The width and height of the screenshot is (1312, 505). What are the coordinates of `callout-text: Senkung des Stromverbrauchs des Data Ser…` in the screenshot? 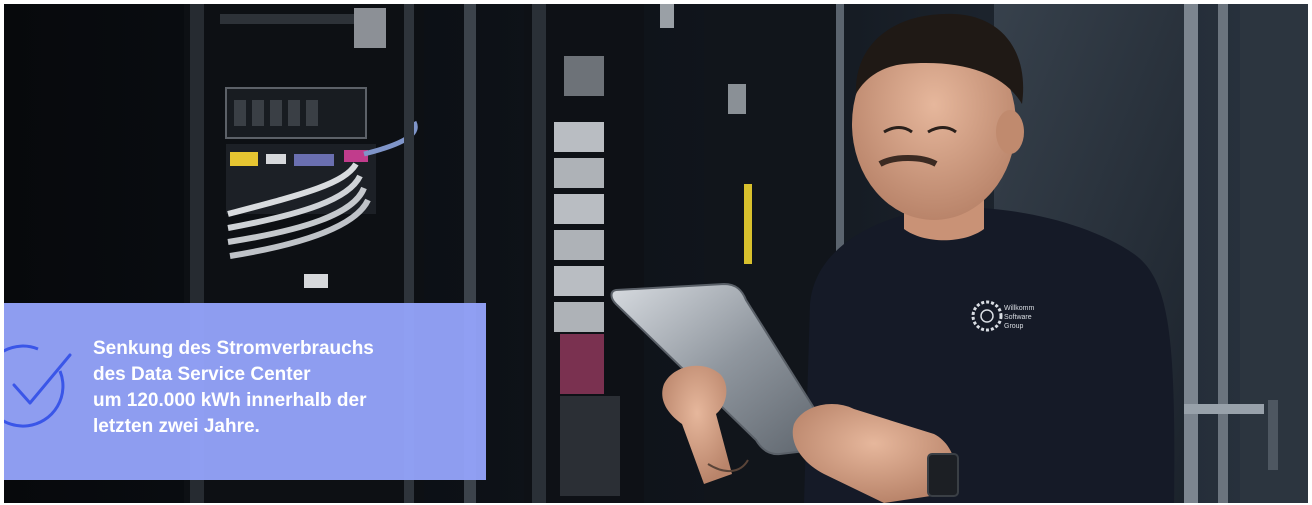 It's located at (283, 388).